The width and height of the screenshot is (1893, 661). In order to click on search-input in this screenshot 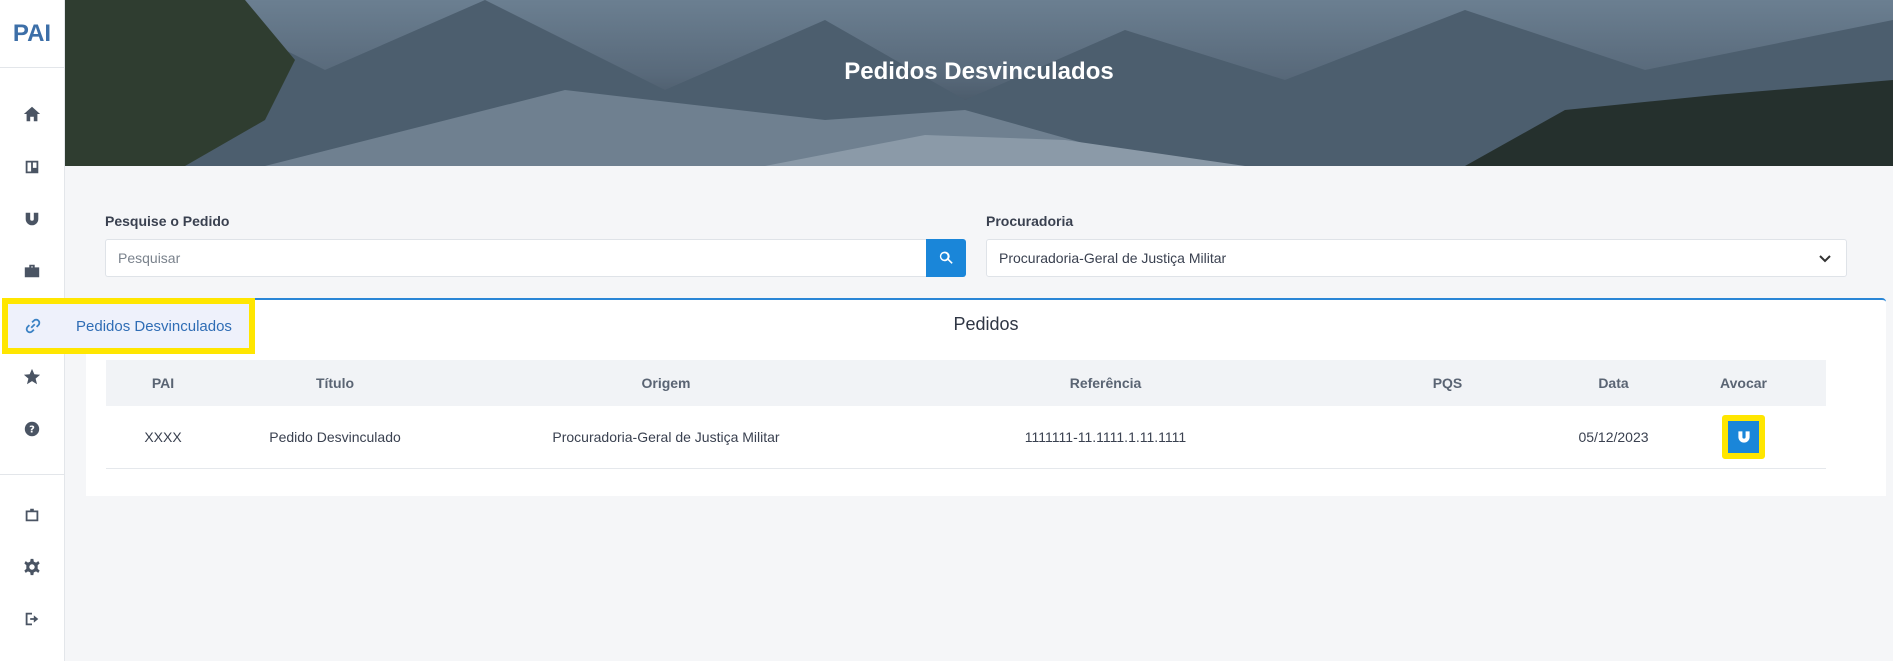, I will do `click(515, 258)`.